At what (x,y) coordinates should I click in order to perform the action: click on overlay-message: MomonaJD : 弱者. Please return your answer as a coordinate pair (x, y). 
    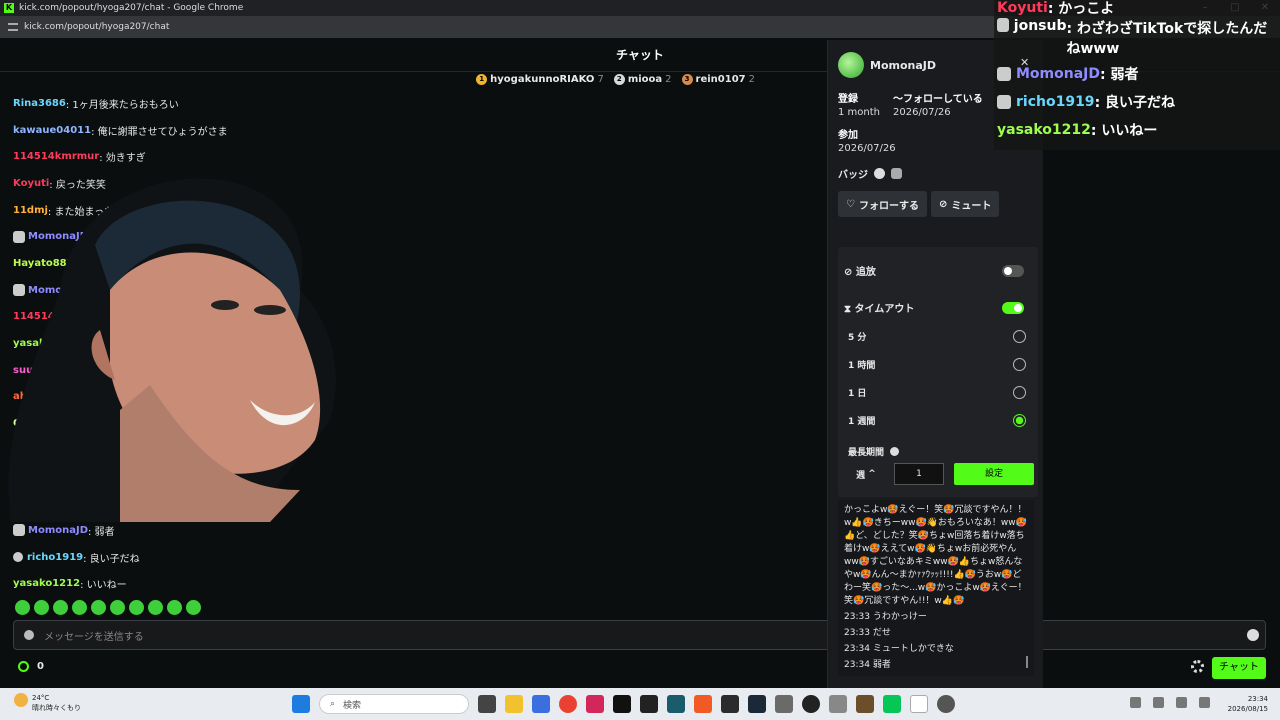
    Looking at the image, I should click on (1137, 74).